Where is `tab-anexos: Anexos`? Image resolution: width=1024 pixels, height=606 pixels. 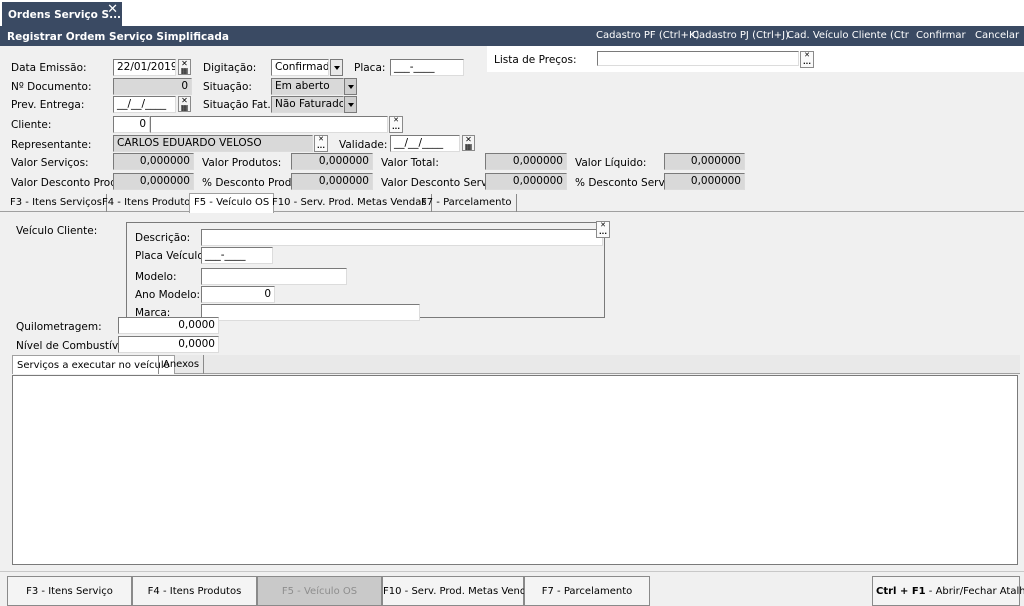 tab-anexos: Anexos is located at coordinates (181, 364).